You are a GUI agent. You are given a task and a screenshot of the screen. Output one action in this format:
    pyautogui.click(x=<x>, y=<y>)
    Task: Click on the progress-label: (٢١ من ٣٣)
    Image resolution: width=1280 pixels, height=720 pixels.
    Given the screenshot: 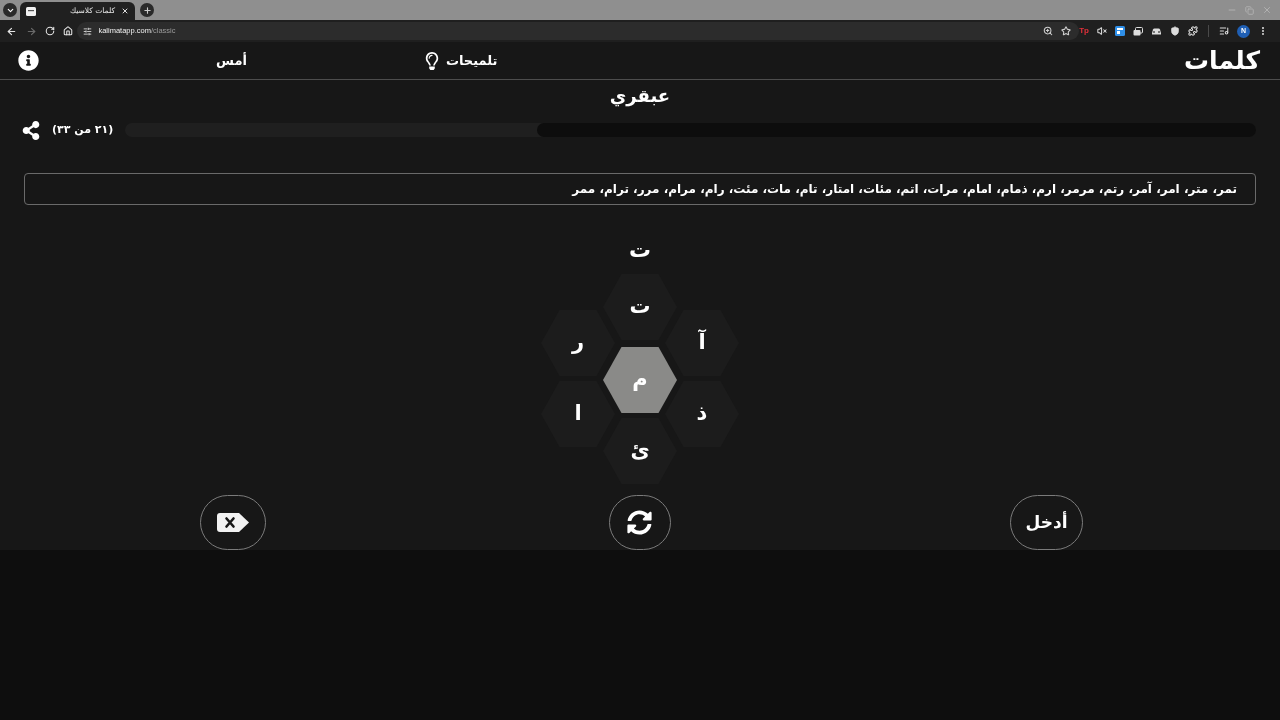 What is the action you would take?
    pyautogui.click(x=83, y=129)
    